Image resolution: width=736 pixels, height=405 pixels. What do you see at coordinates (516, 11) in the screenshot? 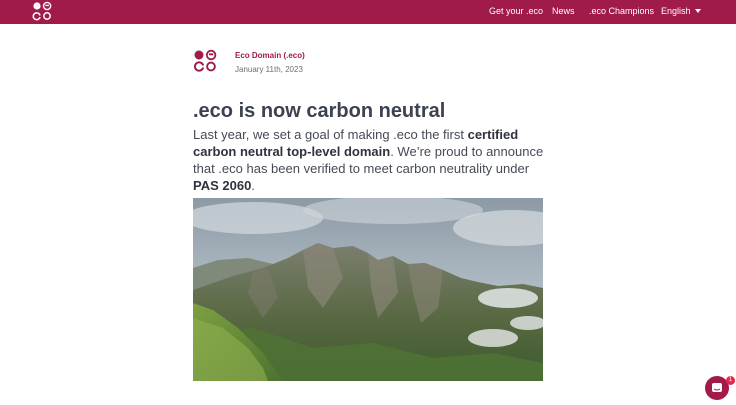
I see `nav-get-your-eco: Get your .eco` at bounding box center [516, 11].